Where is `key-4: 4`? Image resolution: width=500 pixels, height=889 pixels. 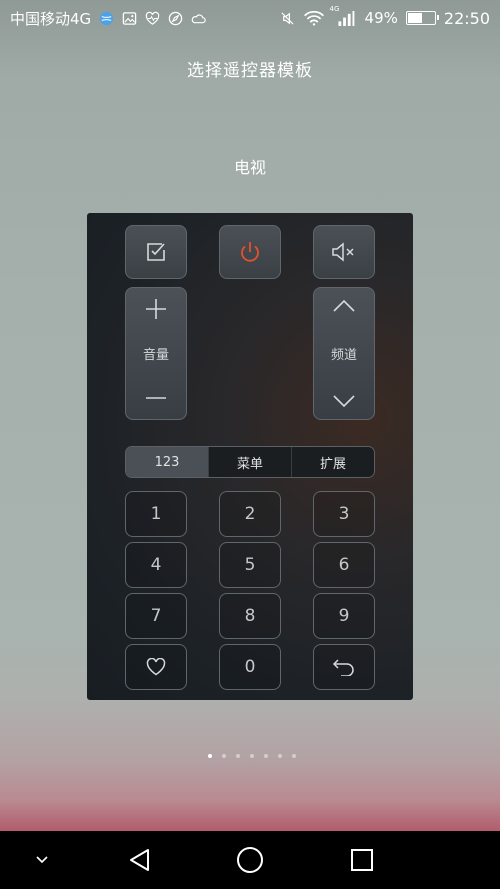 key-4: 4 is located at coordinates (156, 565).